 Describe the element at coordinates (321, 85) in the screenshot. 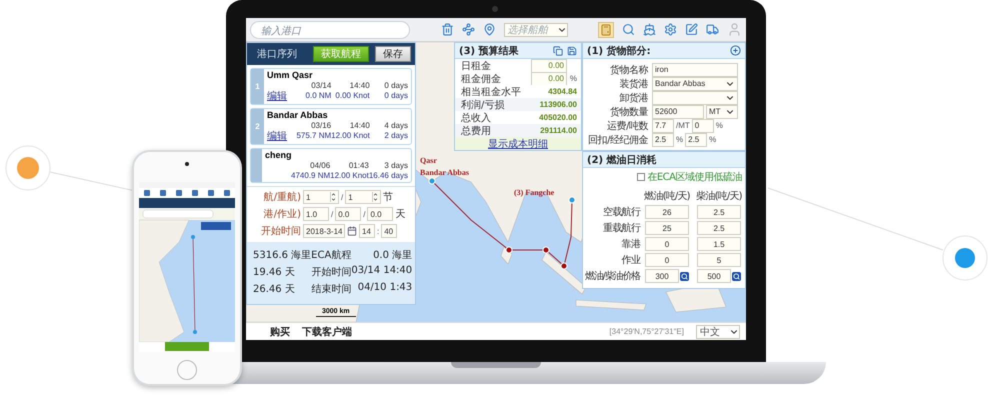

I see `port-date: 03/14` at that location.